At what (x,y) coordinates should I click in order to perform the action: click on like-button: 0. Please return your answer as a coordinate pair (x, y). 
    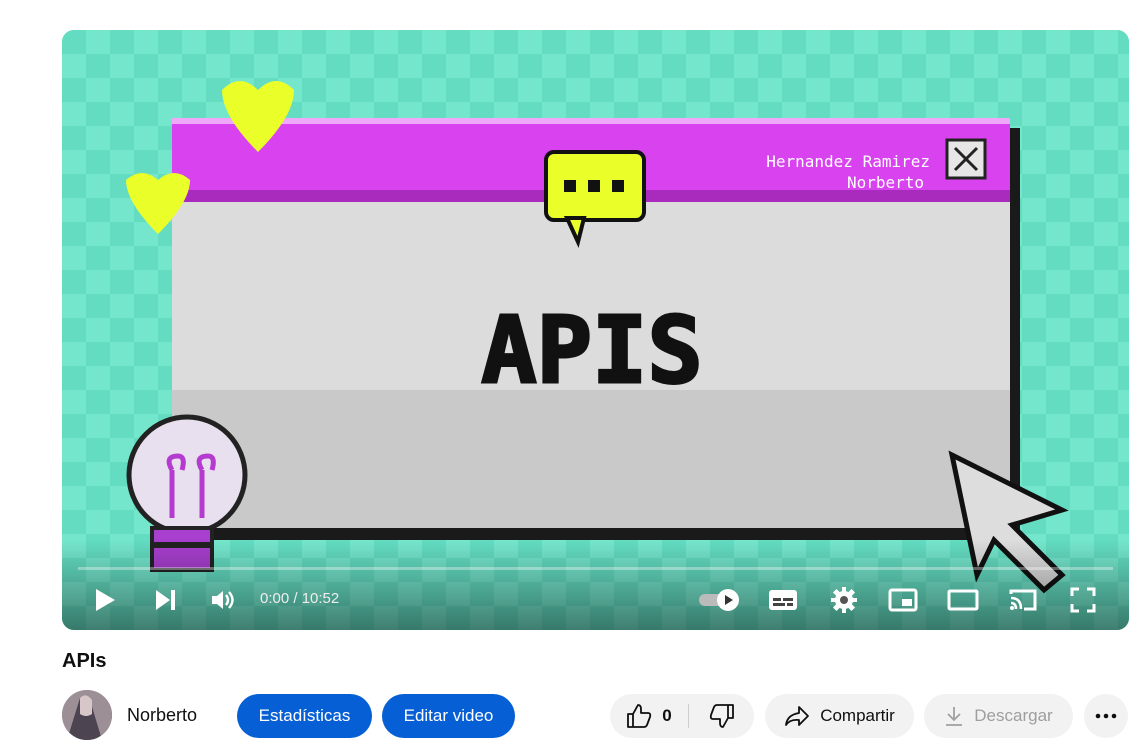
    Looking at the image, I should click on (649, 716).